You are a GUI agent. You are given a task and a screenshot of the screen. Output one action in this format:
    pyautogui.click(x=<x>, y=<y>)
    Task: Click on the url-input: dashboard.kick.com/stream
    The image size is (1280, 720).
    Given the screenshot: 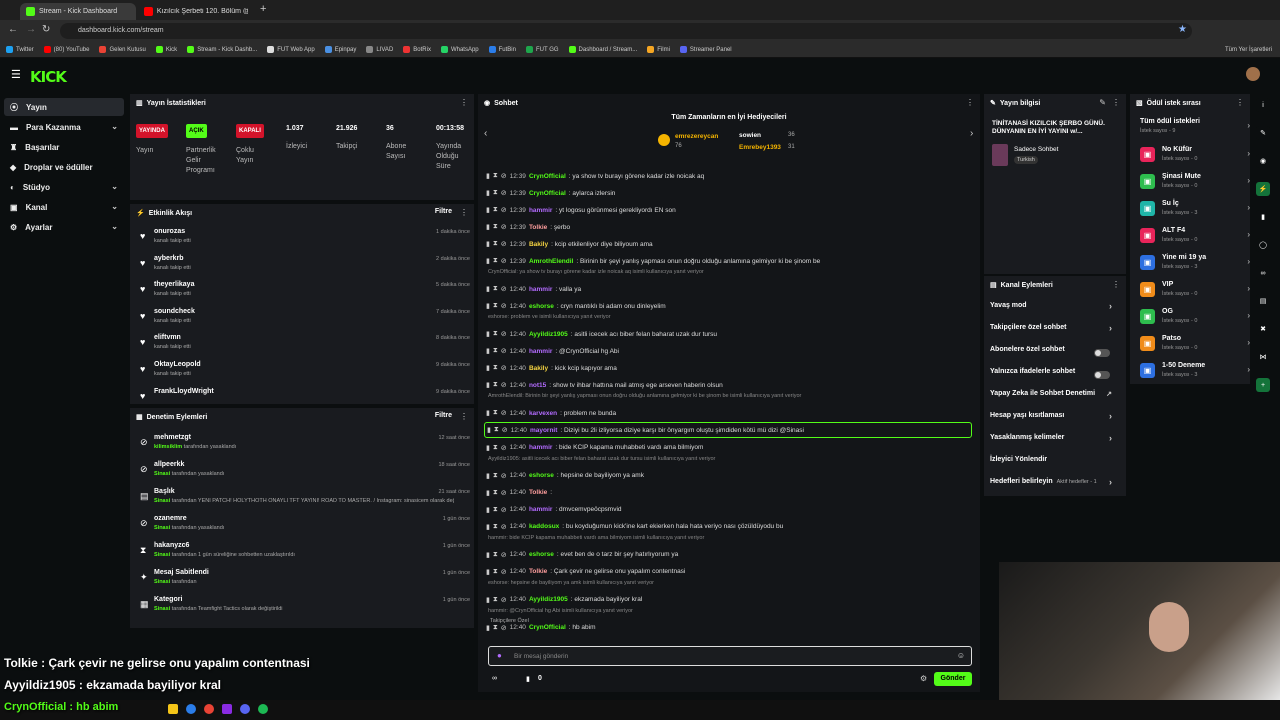 What is the action you would take?
    pyautogui.click(x=626, y=31)
    